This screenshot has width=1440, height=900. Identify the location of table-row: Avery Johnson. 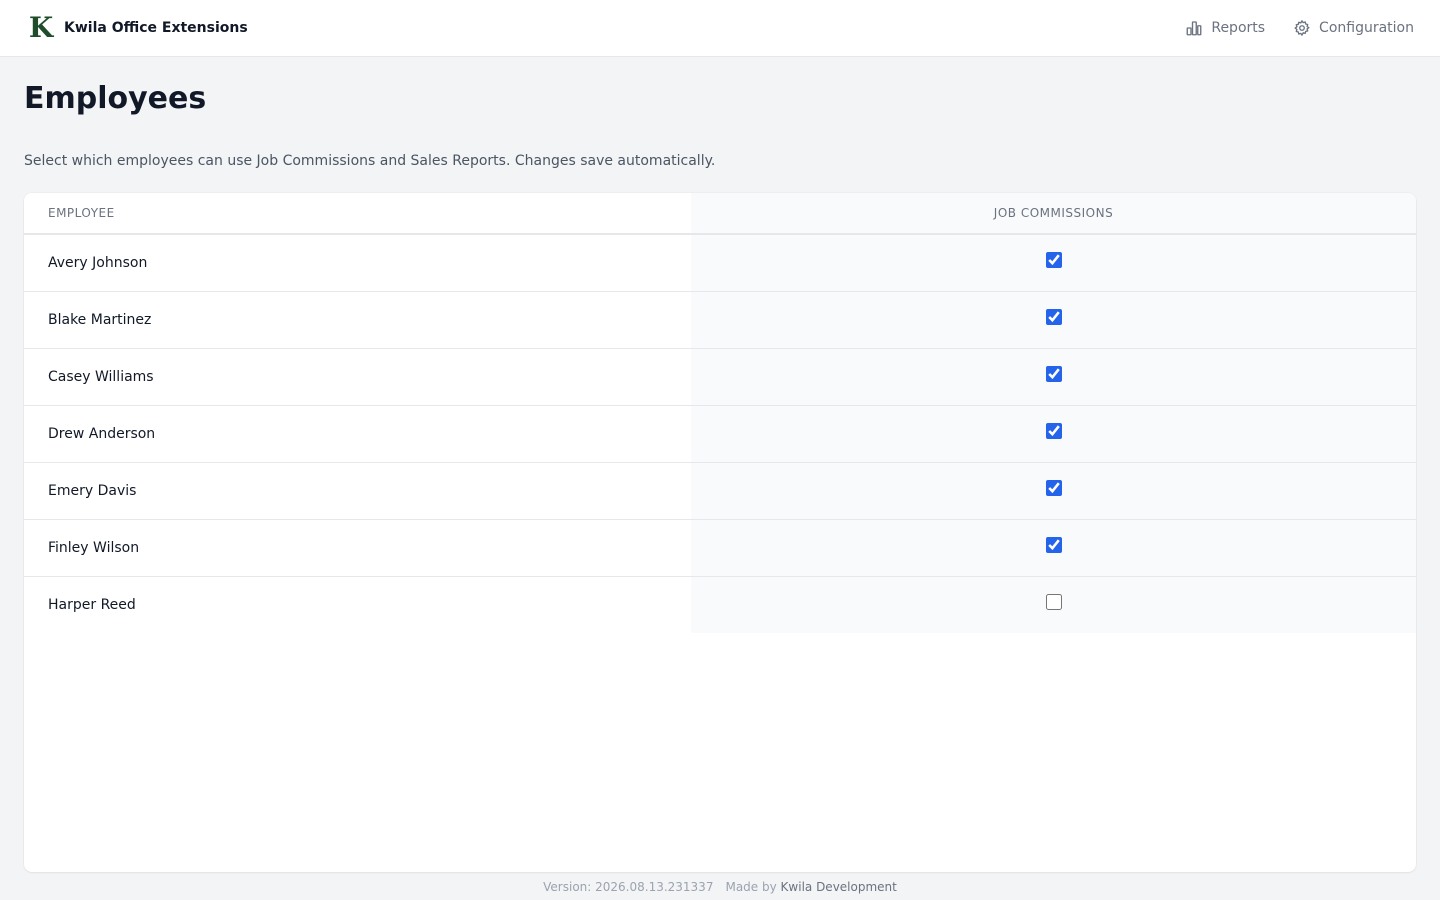
(720, 263).